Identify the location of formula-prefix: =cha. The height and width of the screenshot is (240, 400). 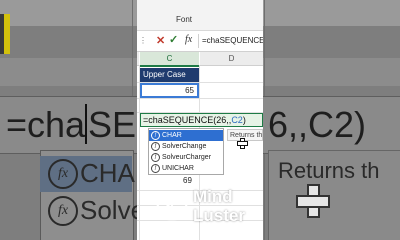
(153, 120).